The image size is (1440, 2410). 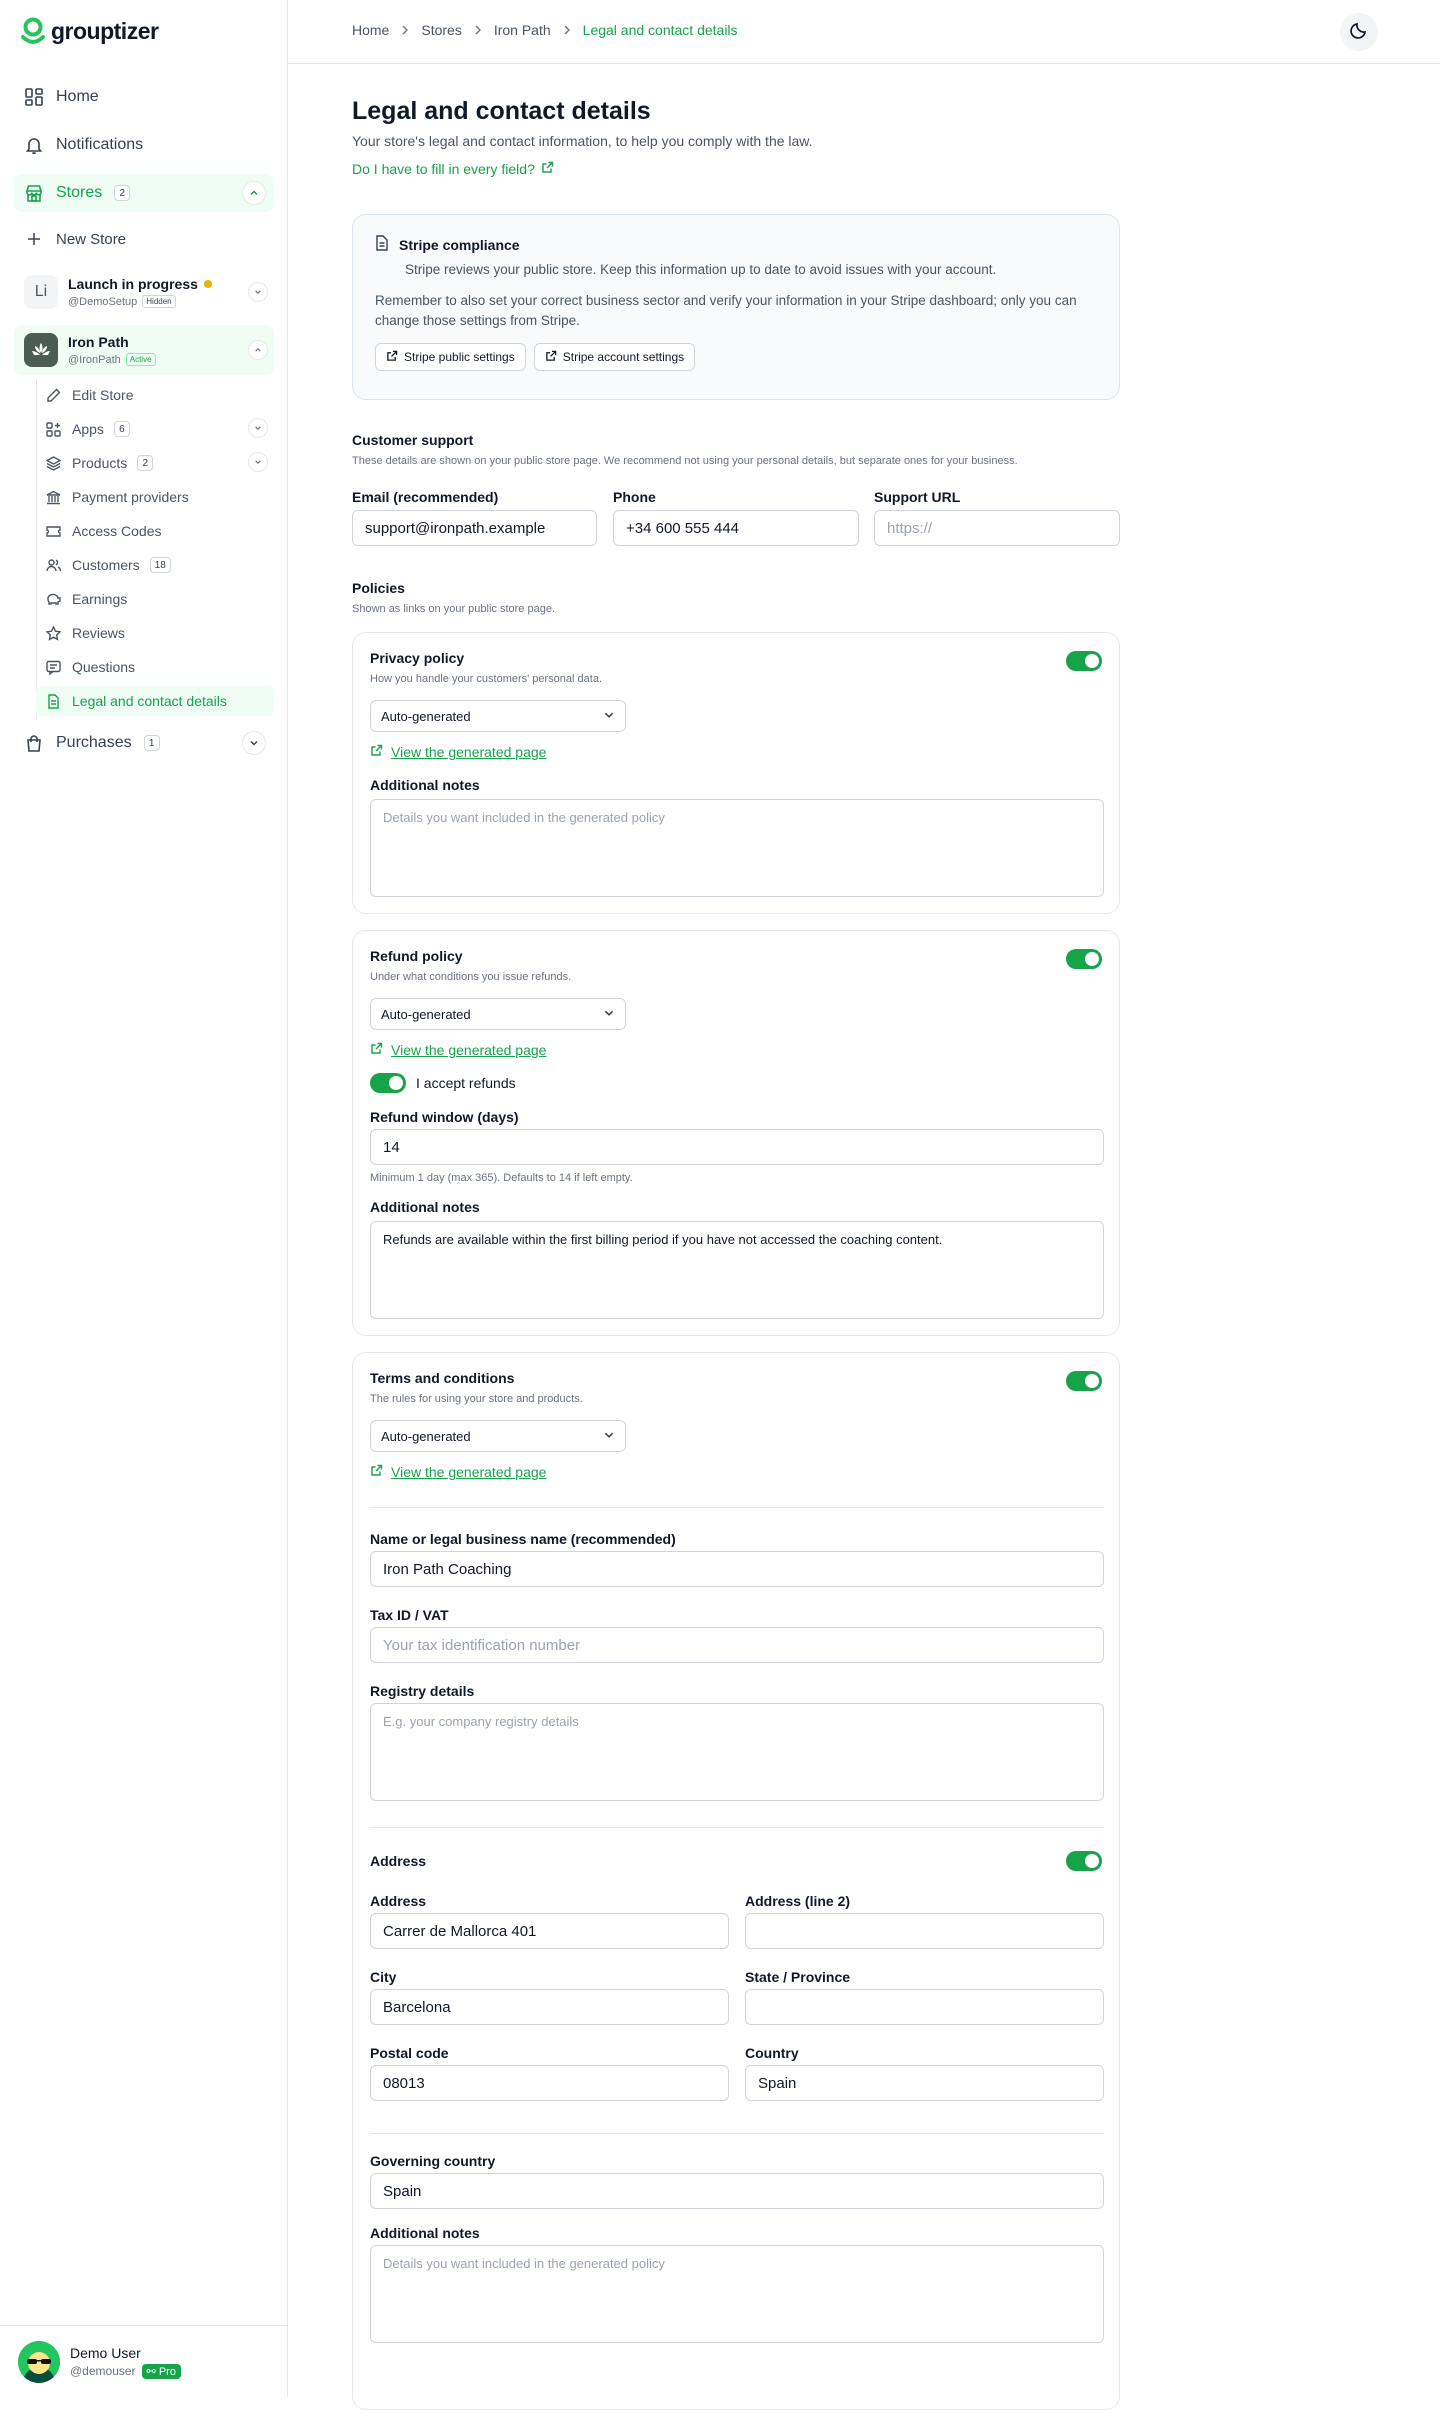 I want to click on country-label: Country, so click(x=772, y=2053).